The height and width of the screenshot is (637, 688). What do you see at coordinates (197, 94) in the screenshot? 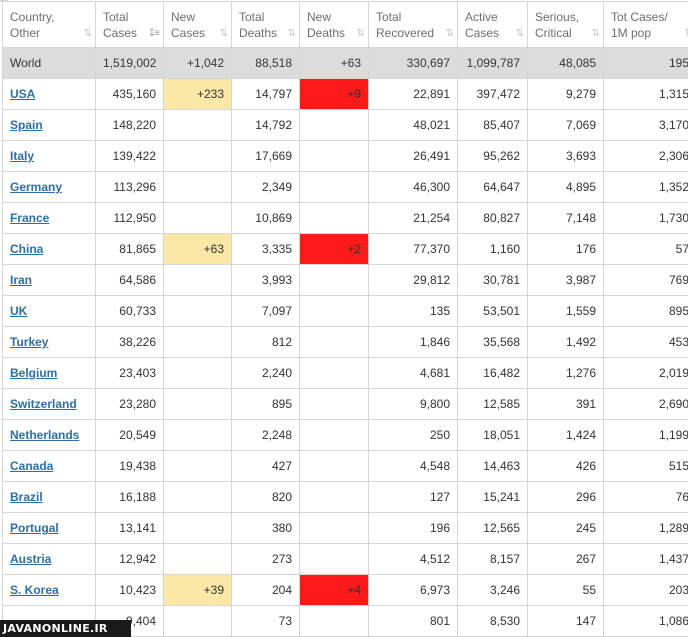
I see `cell-new-cases: +233` at bounding box center [197, 94].